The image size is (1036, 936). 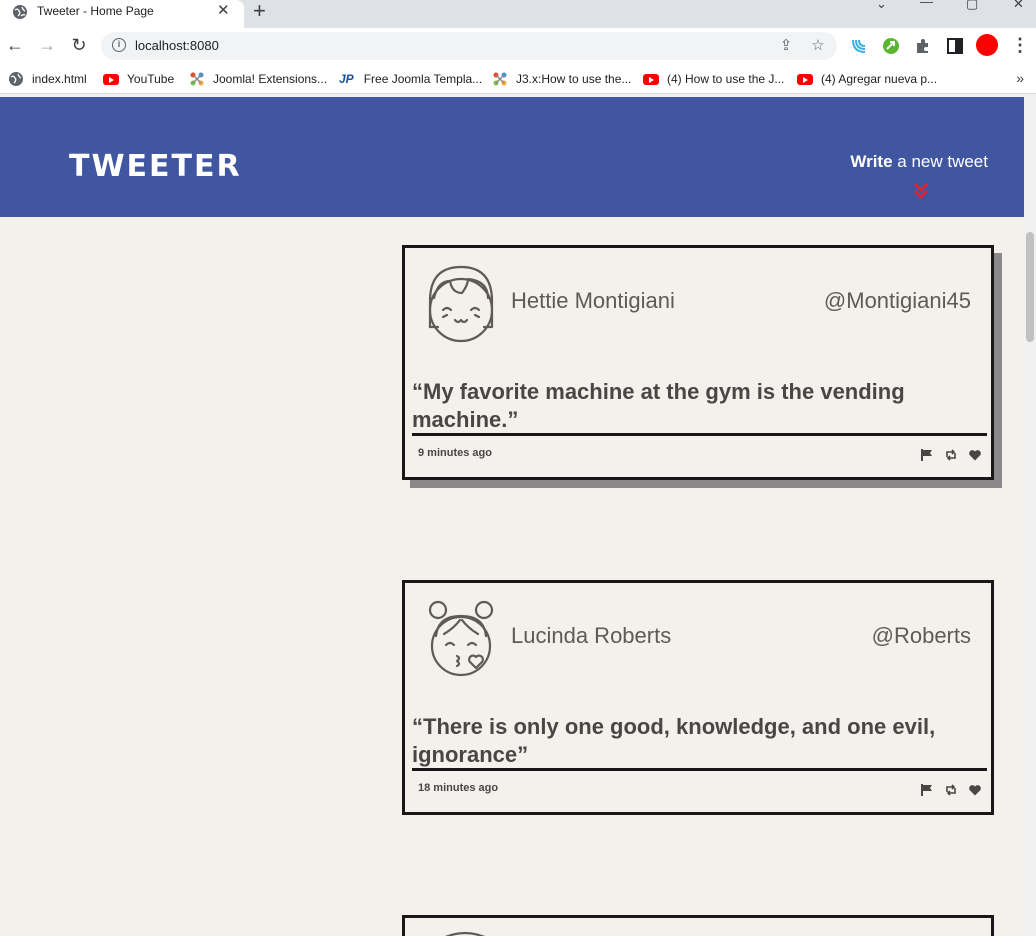 I want to click on bookmark-label: YouTube, so click(x=151, y=79).